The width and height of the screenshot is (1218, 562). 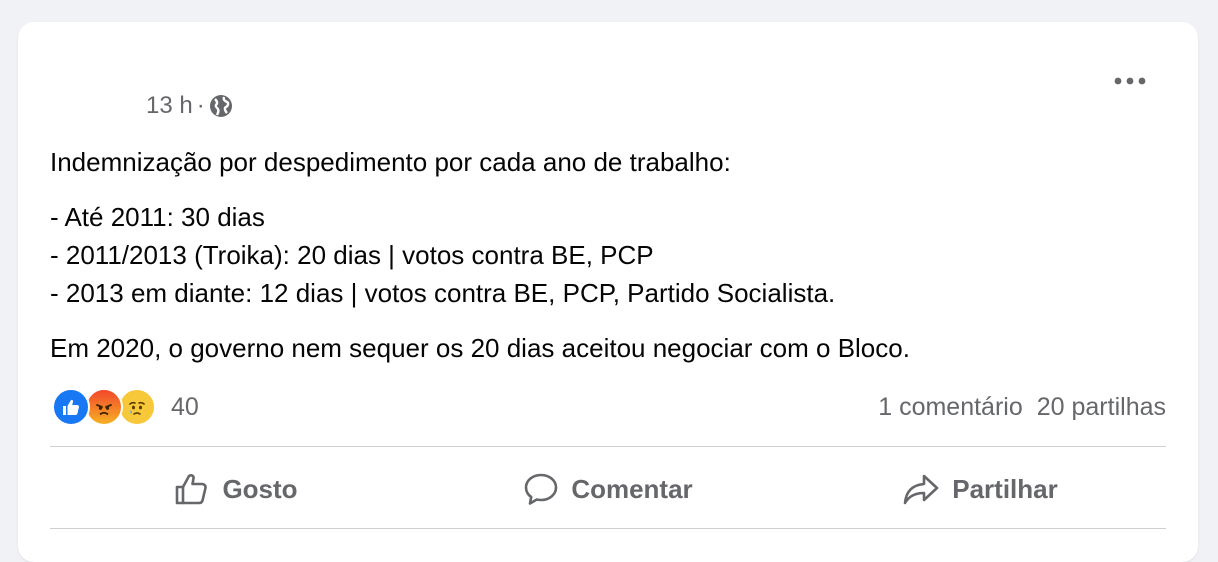 I want to click on post-line: - Até 2011: 30 dias, so click(x=157, y=217).